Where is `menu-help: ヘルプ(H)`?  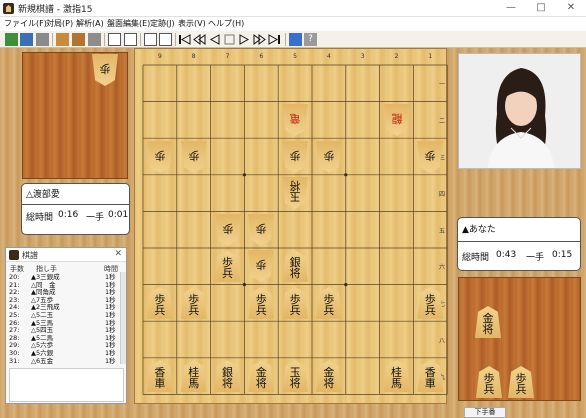 menu-help: ヘルプ(H) is located at coordinates (226, 23).